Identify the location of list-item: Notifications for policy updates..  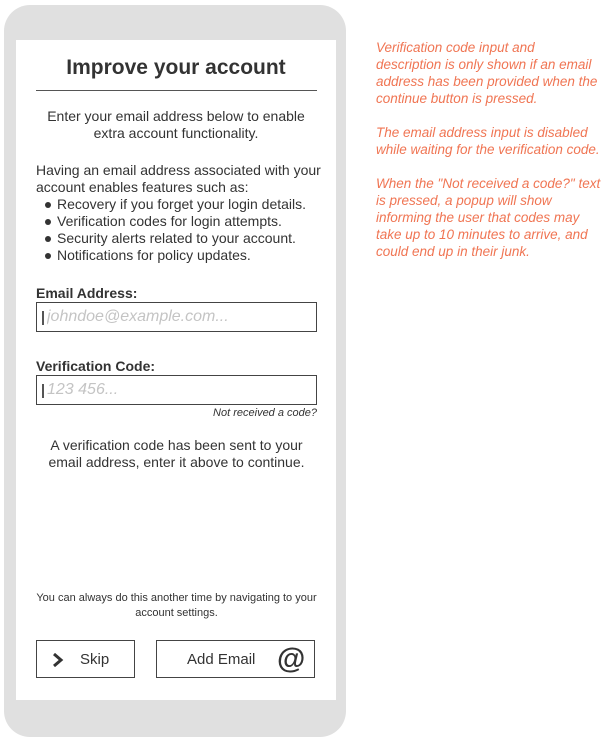
(181, 255).